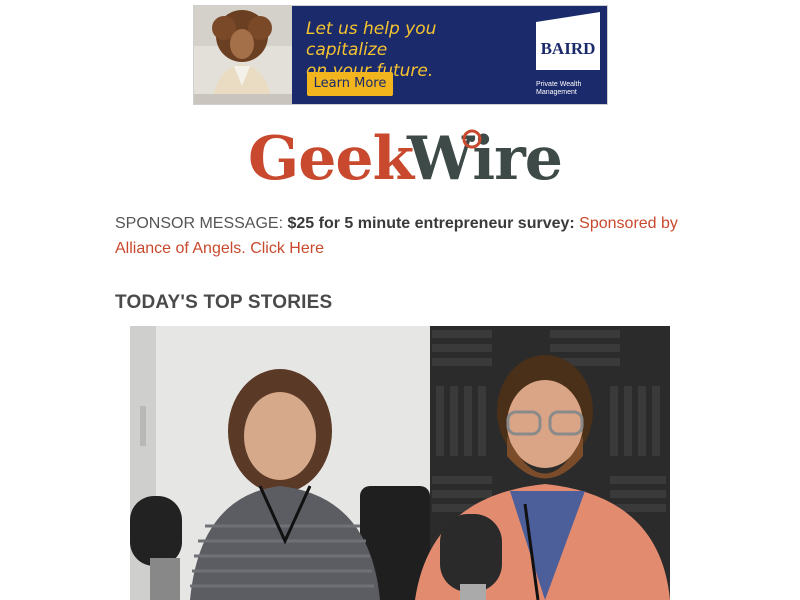  I want to click on logo-geek-text: Geek, so click(331, 159).